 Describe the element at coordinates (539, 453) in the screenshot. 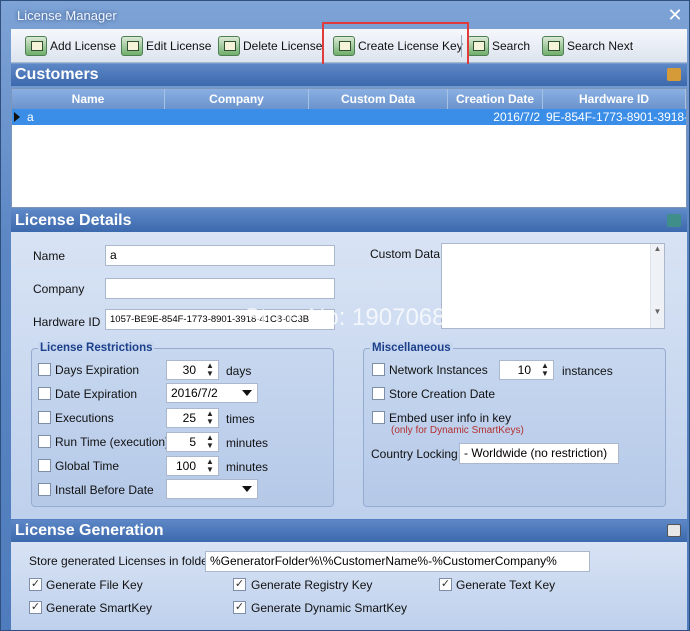

I see `country-locking-field: - Worldwide (no restriction)` at that location.